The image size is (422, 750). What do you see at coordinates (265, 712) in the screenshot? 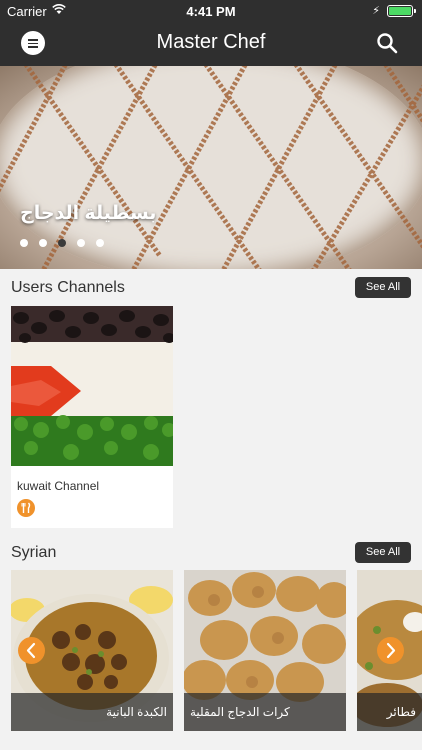
I see `recipe-title: كرات الدجاج المقلية` at bounding box center [265, 712].